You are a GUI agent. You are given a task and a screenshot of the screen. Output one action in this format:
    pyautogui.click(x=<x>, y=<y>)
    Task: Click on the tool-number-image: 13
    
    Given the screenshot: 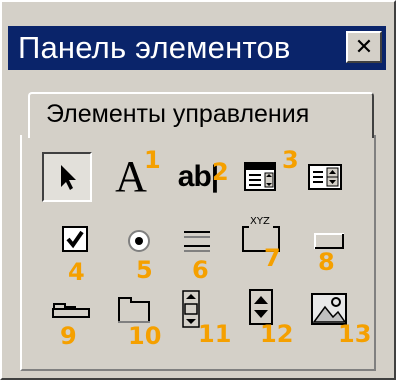 What is the action you would take?
    pyautogui.click(x=355, y=334)
    